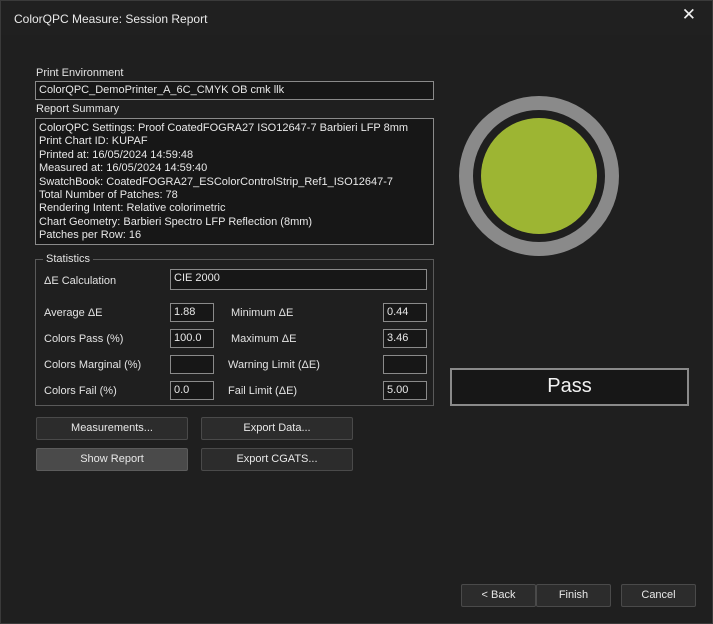 This screenshot has width=713, height=624. I want to click on warning-limit-field, so click(405, 364).